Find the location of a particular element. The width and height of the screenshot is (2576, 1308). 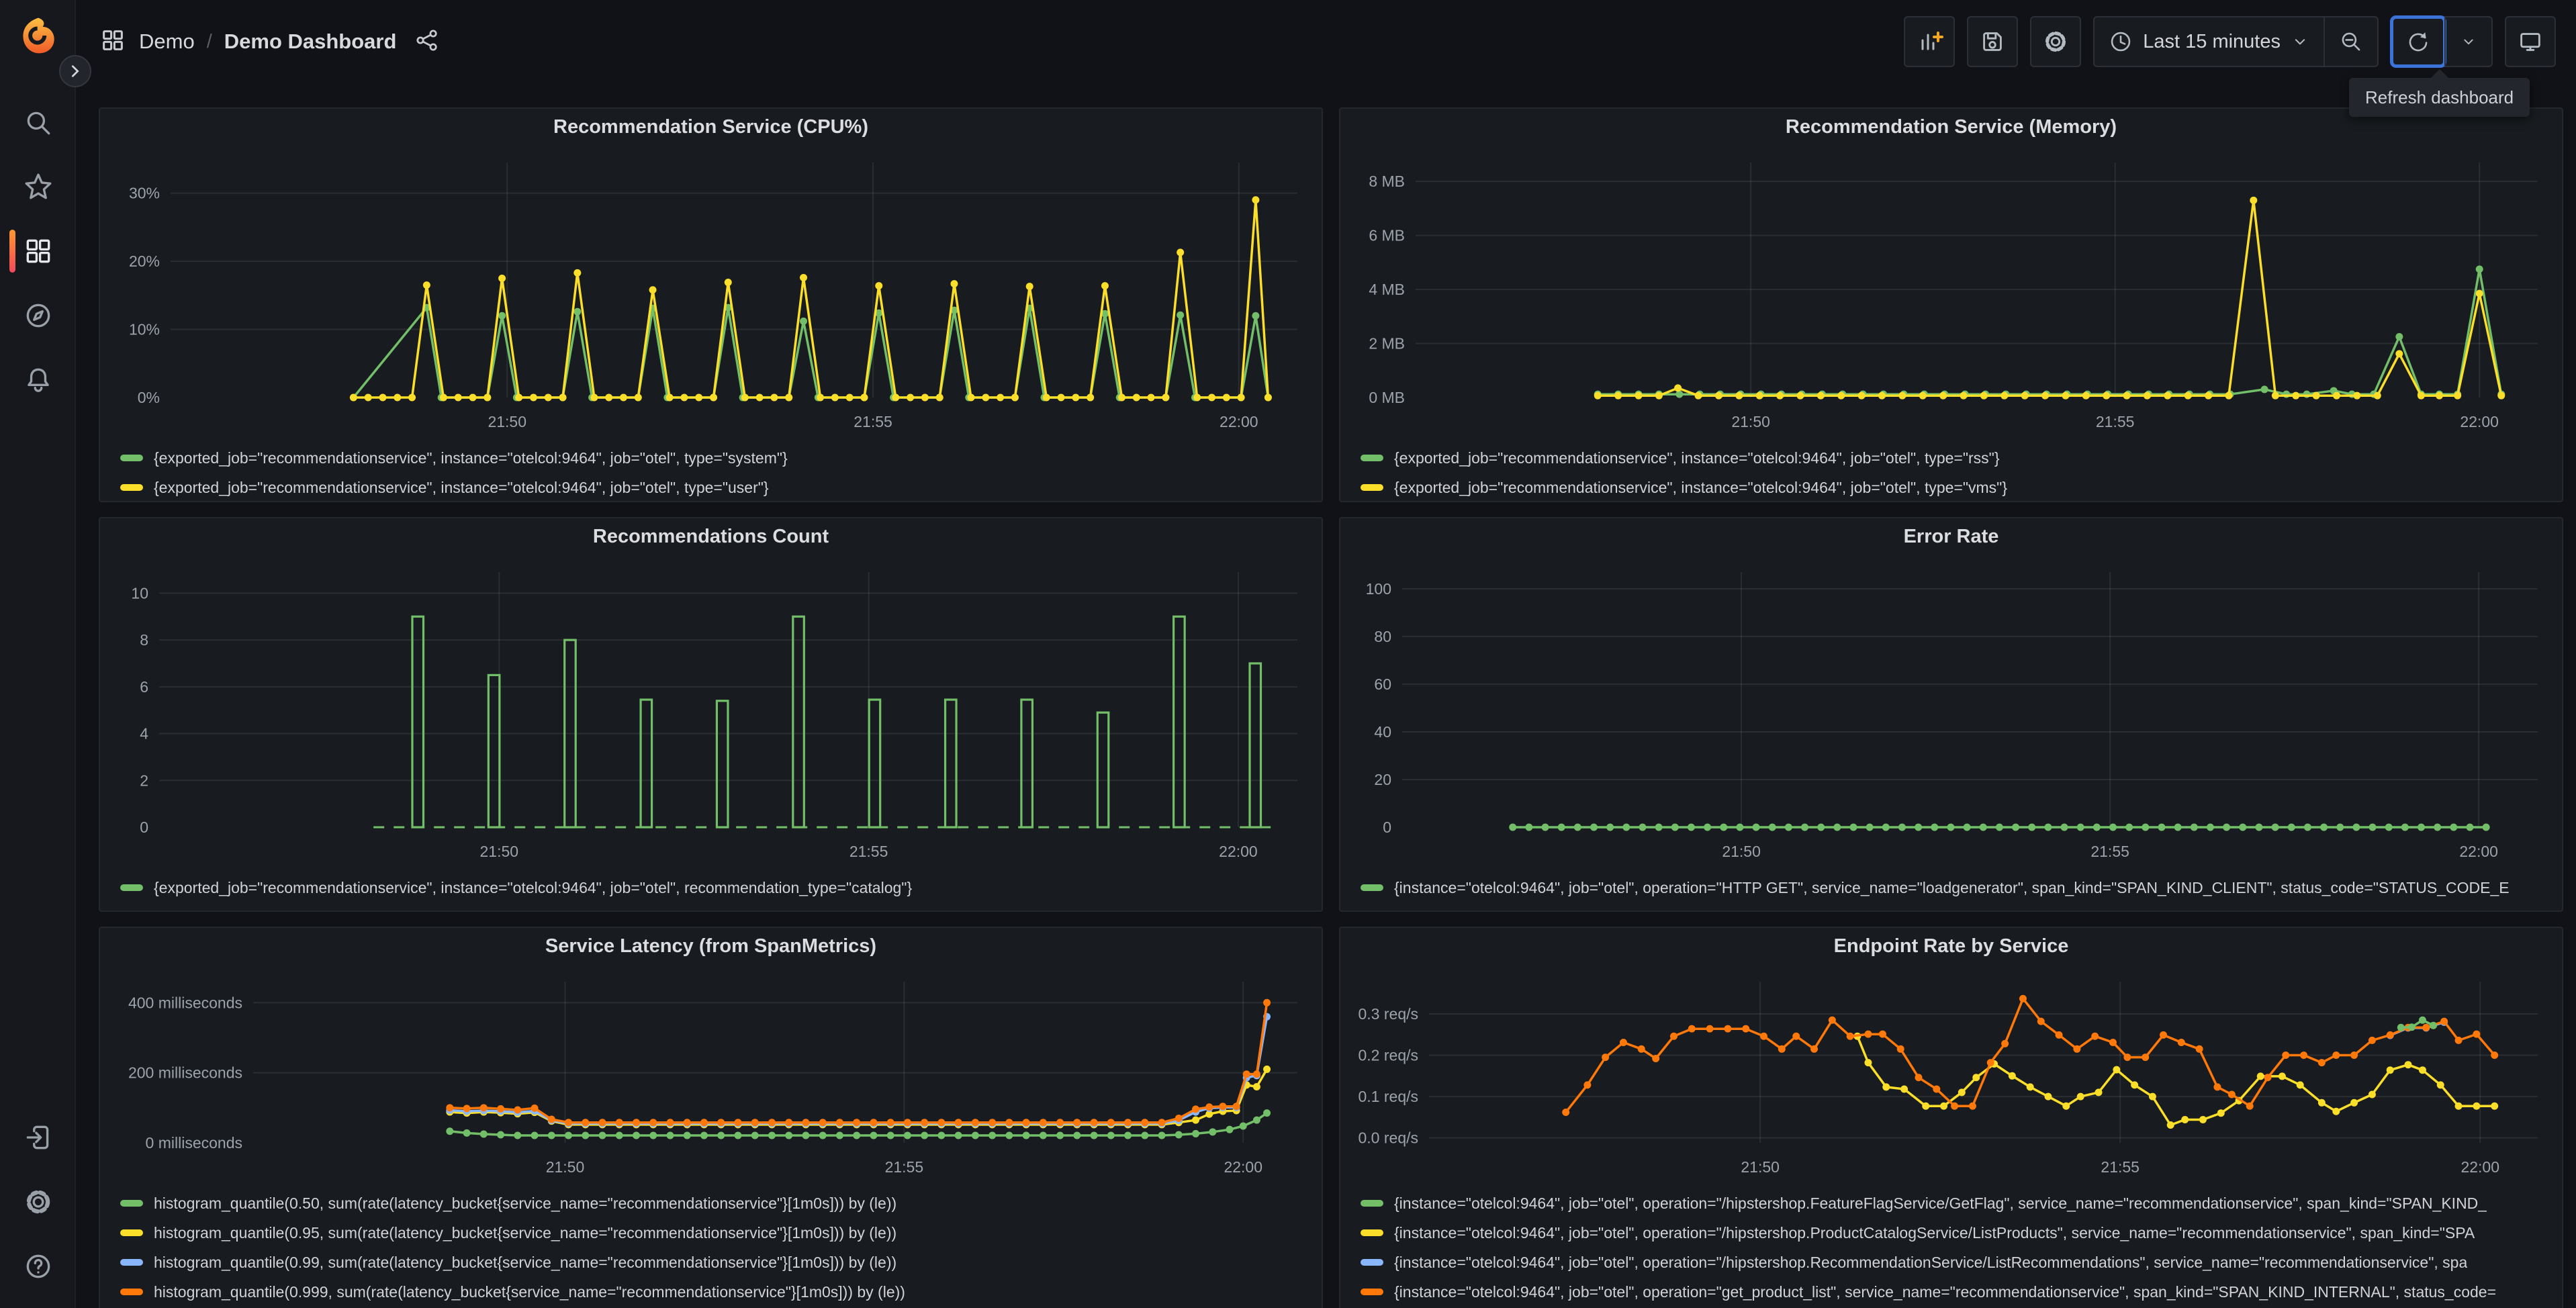

error-rate-chart: 21:50 21:55 22:00 0 20 40 60 80 100 is located at coordinates (1951, 712).